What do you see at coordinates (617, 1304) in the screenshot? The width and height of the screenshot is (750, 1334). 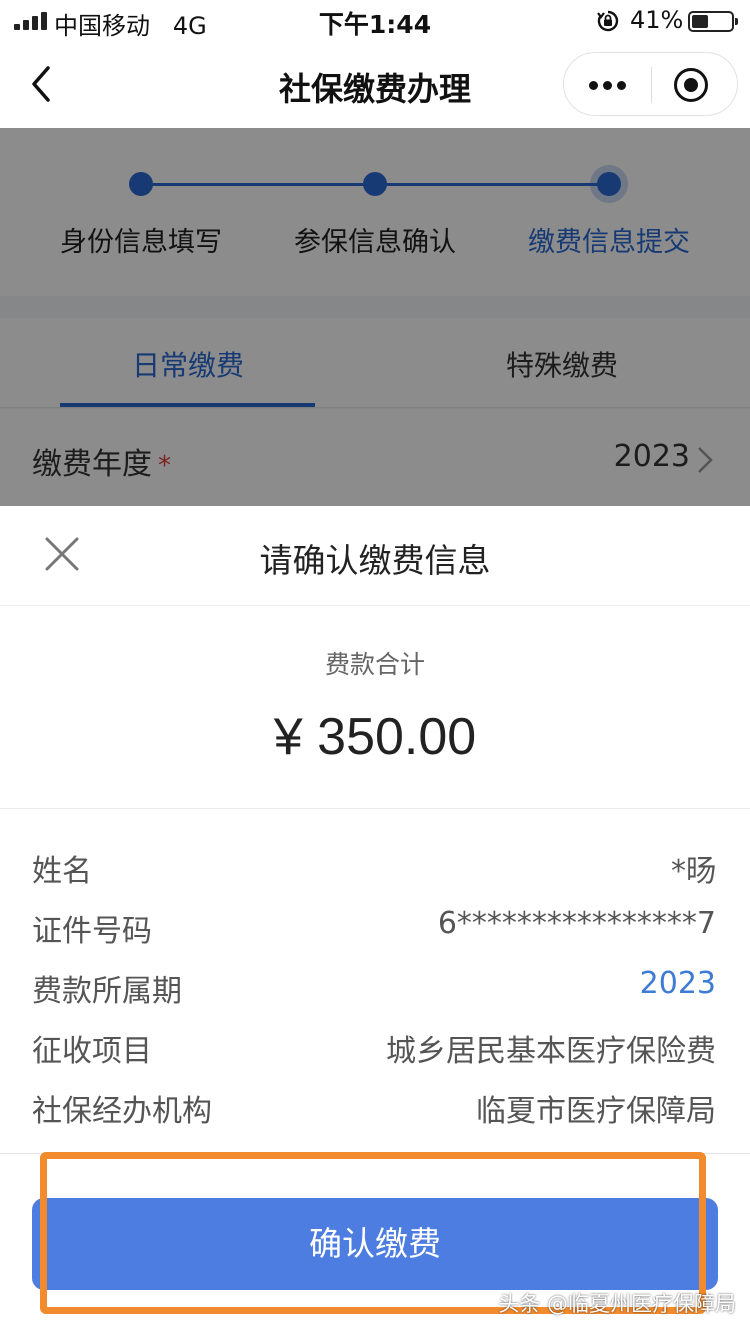 I see `watermark: 头条 @临夏州医疗保障局` at bounding box center [617, 1304].